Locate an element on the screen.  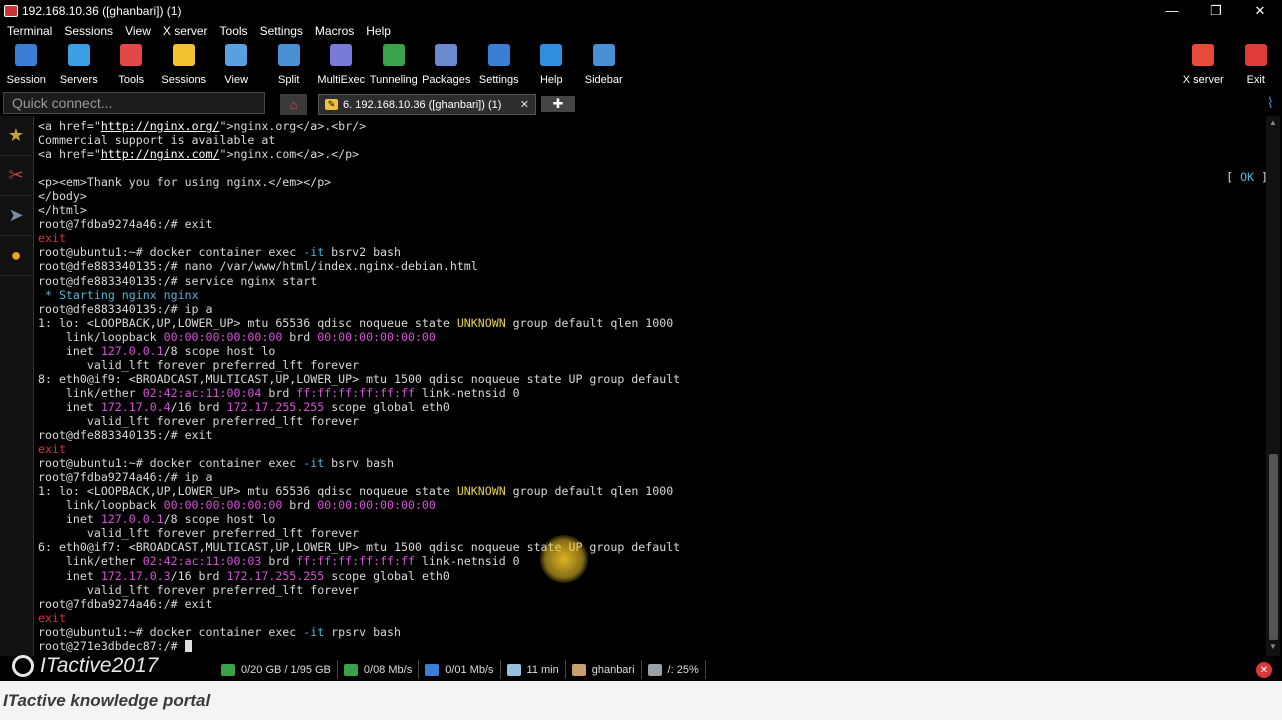
restore-button: ❐ is located at coordinates (1216, 10).